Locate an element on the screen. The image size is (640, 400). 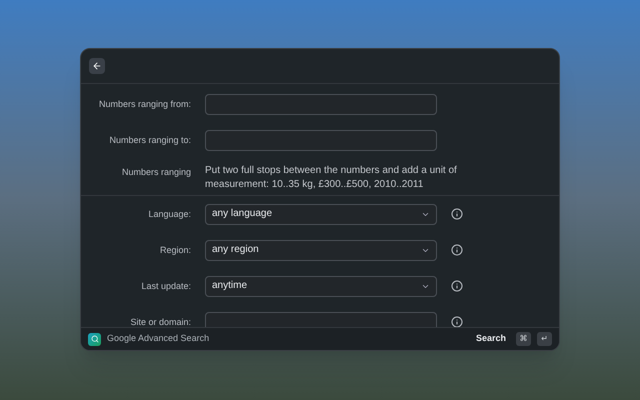
field-label: Region: is located at coordinates (175, 250).